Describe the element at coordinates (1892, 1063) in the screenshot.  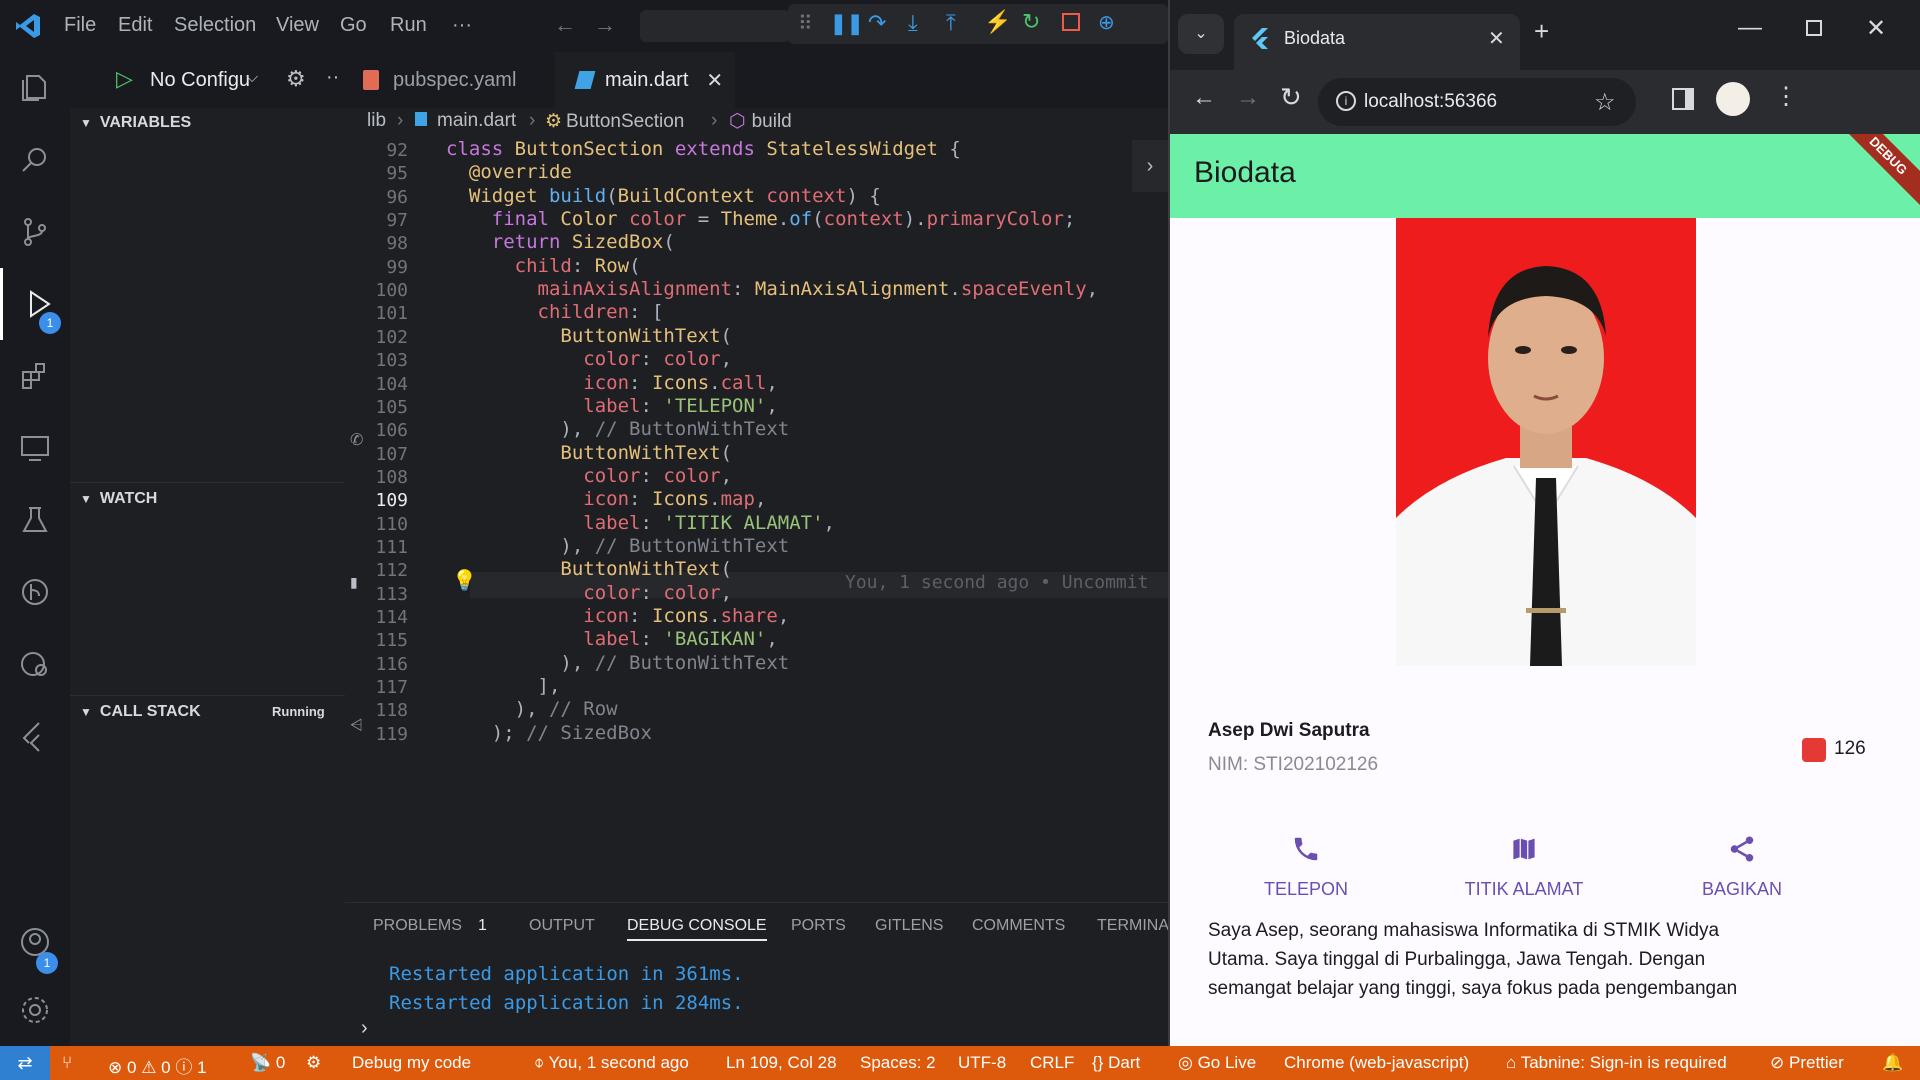
I see `notifications-bell-icon: 🔔` at that location.